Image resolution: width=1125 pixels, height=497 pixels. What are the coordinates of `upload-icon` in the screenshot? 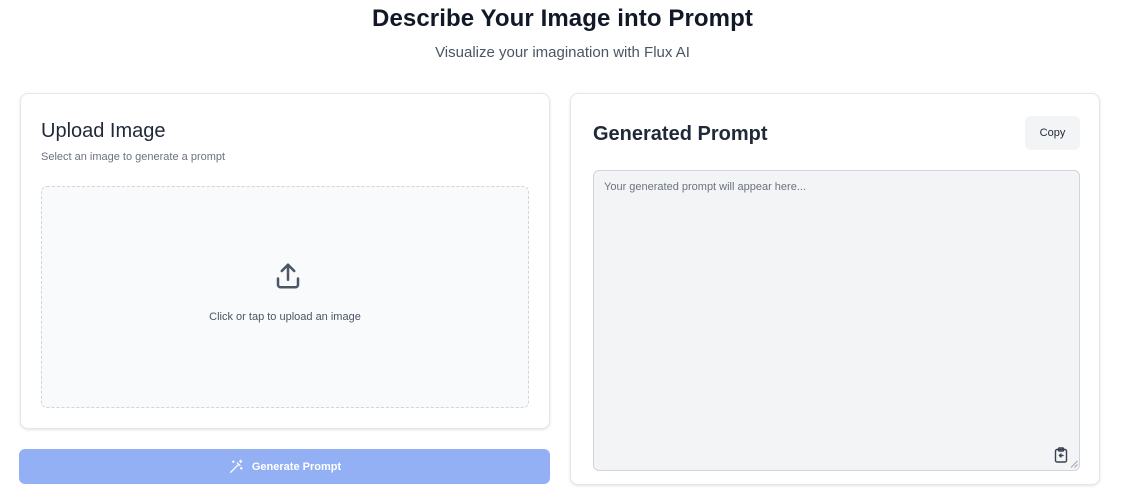 It's located at (288, 276).